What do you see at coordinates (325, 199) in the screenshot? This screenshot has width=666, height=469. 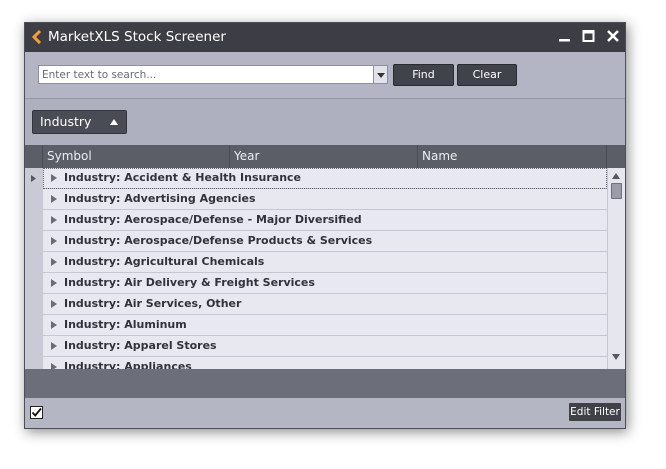 I see `group-row: Industry: Advertising Agencies` at bounding box center [325, 199].